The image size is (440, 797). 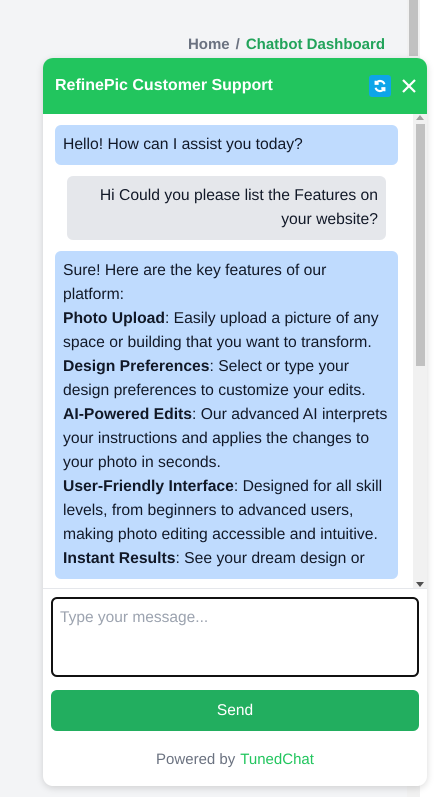 I want to click on message-text: Instant Results: See your dream design or, so click(x=214, y=559).